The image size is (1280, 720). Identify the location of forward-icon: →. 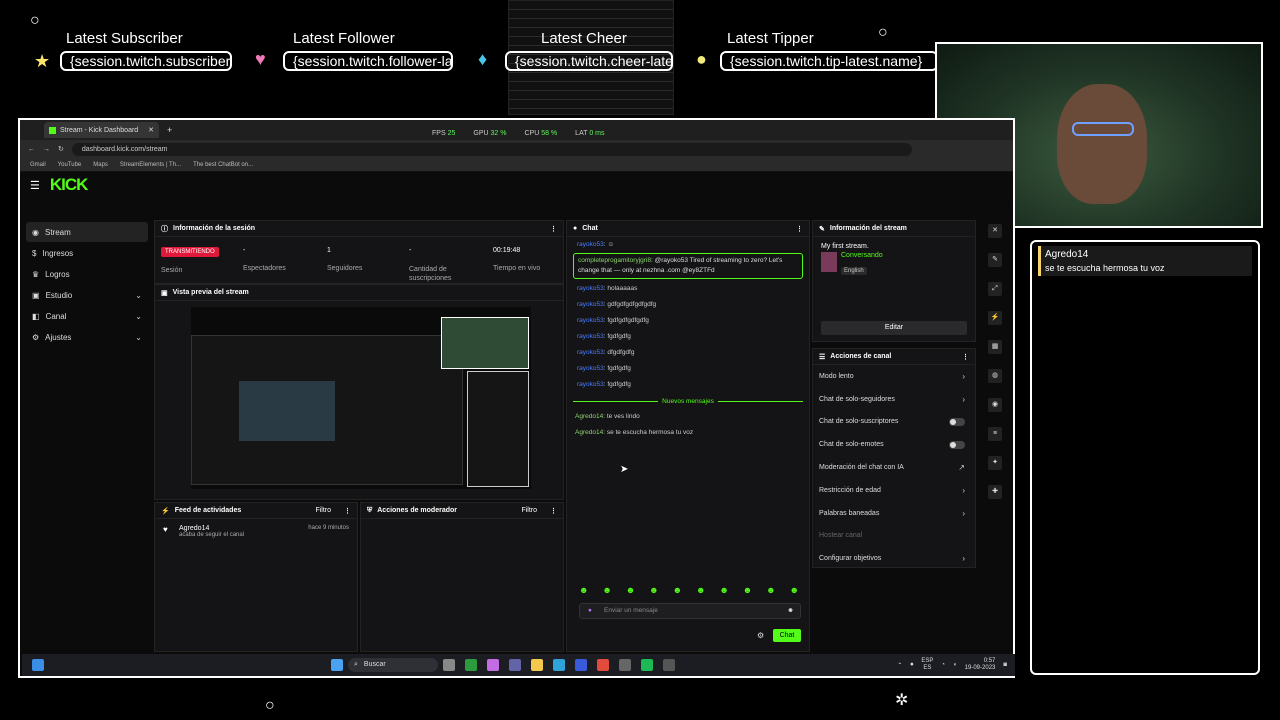
(46, 149).